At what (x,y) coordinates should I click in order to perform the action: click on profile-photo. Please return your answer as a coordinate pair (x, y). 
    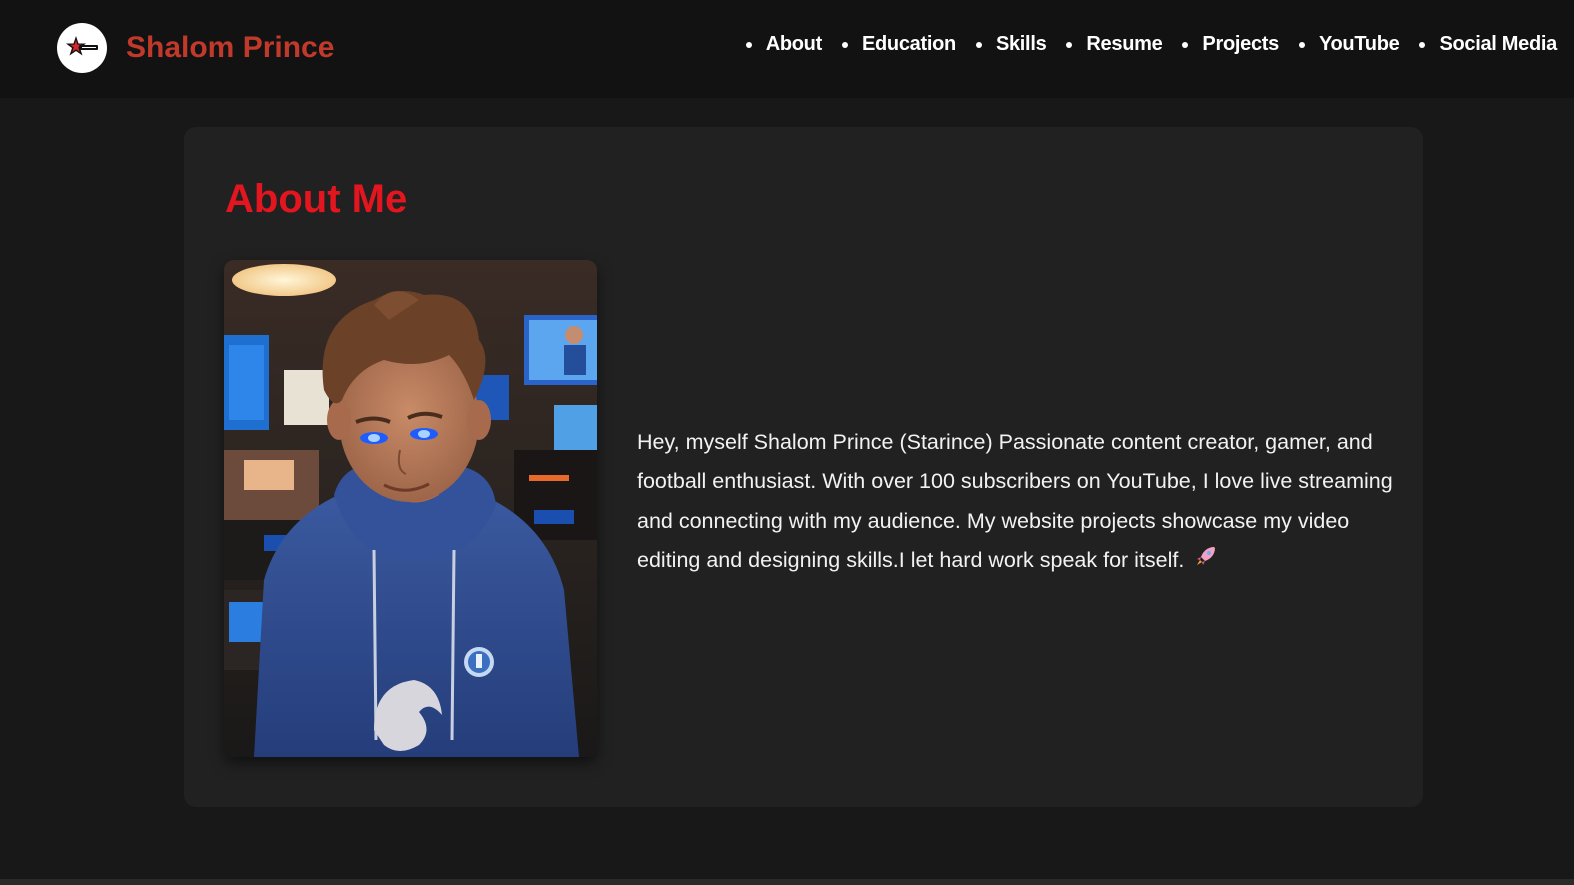
    Looking at the image, I should click on (410, 508).